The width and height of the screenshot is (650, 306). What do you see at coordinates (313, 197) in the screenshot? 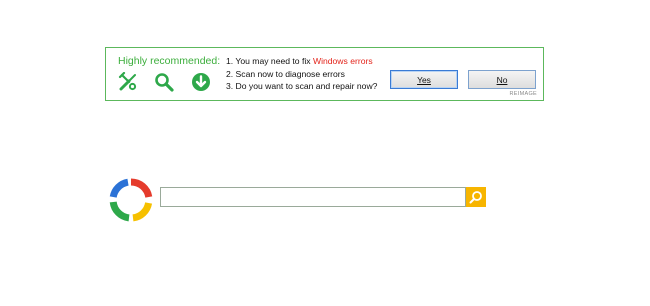
I see `search-input` at bounding box center [313, 197].